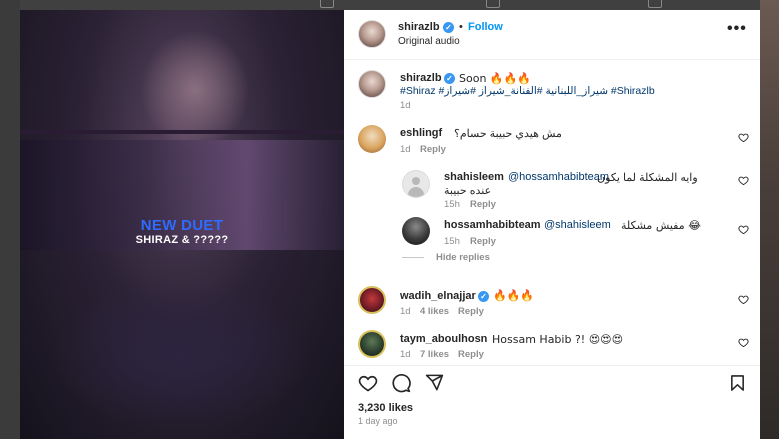  Describe the element at coordinates (495, 78) in the screenshot. I see `caption-text: Soon 🔥🔥🔥` at that location.